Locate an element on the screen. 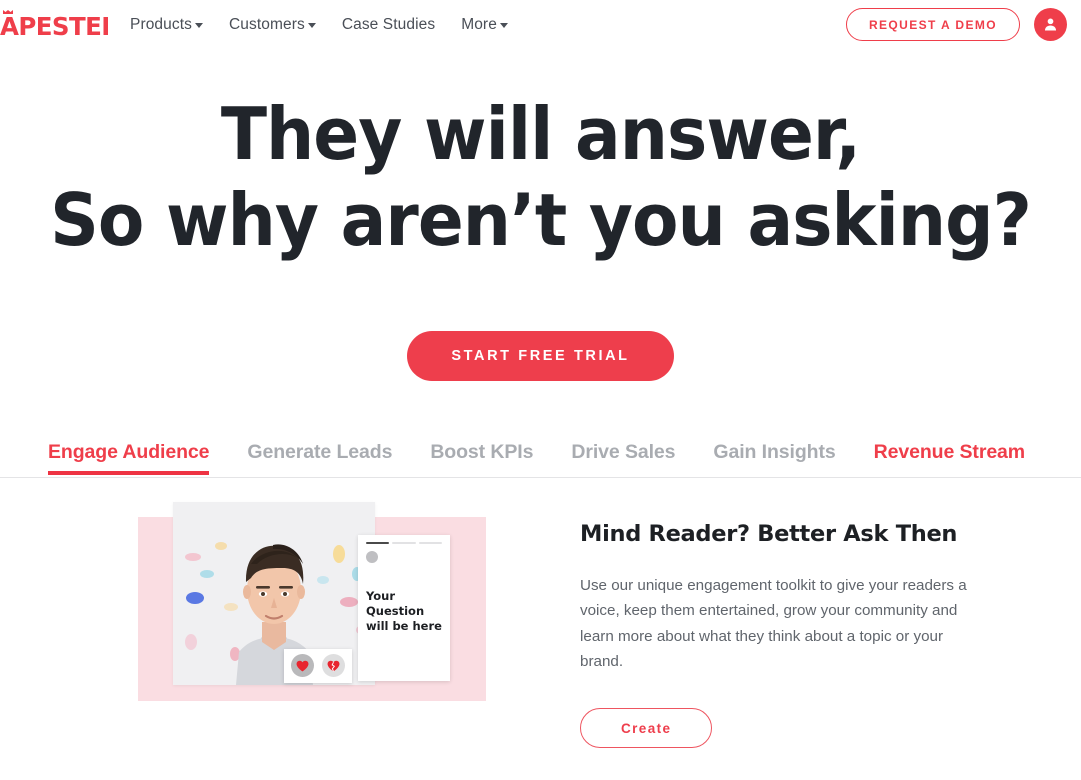 Image resolution: width=1081 pixels, height=780 pixels. nav-item-more: More is located at coordinates (484, 25).